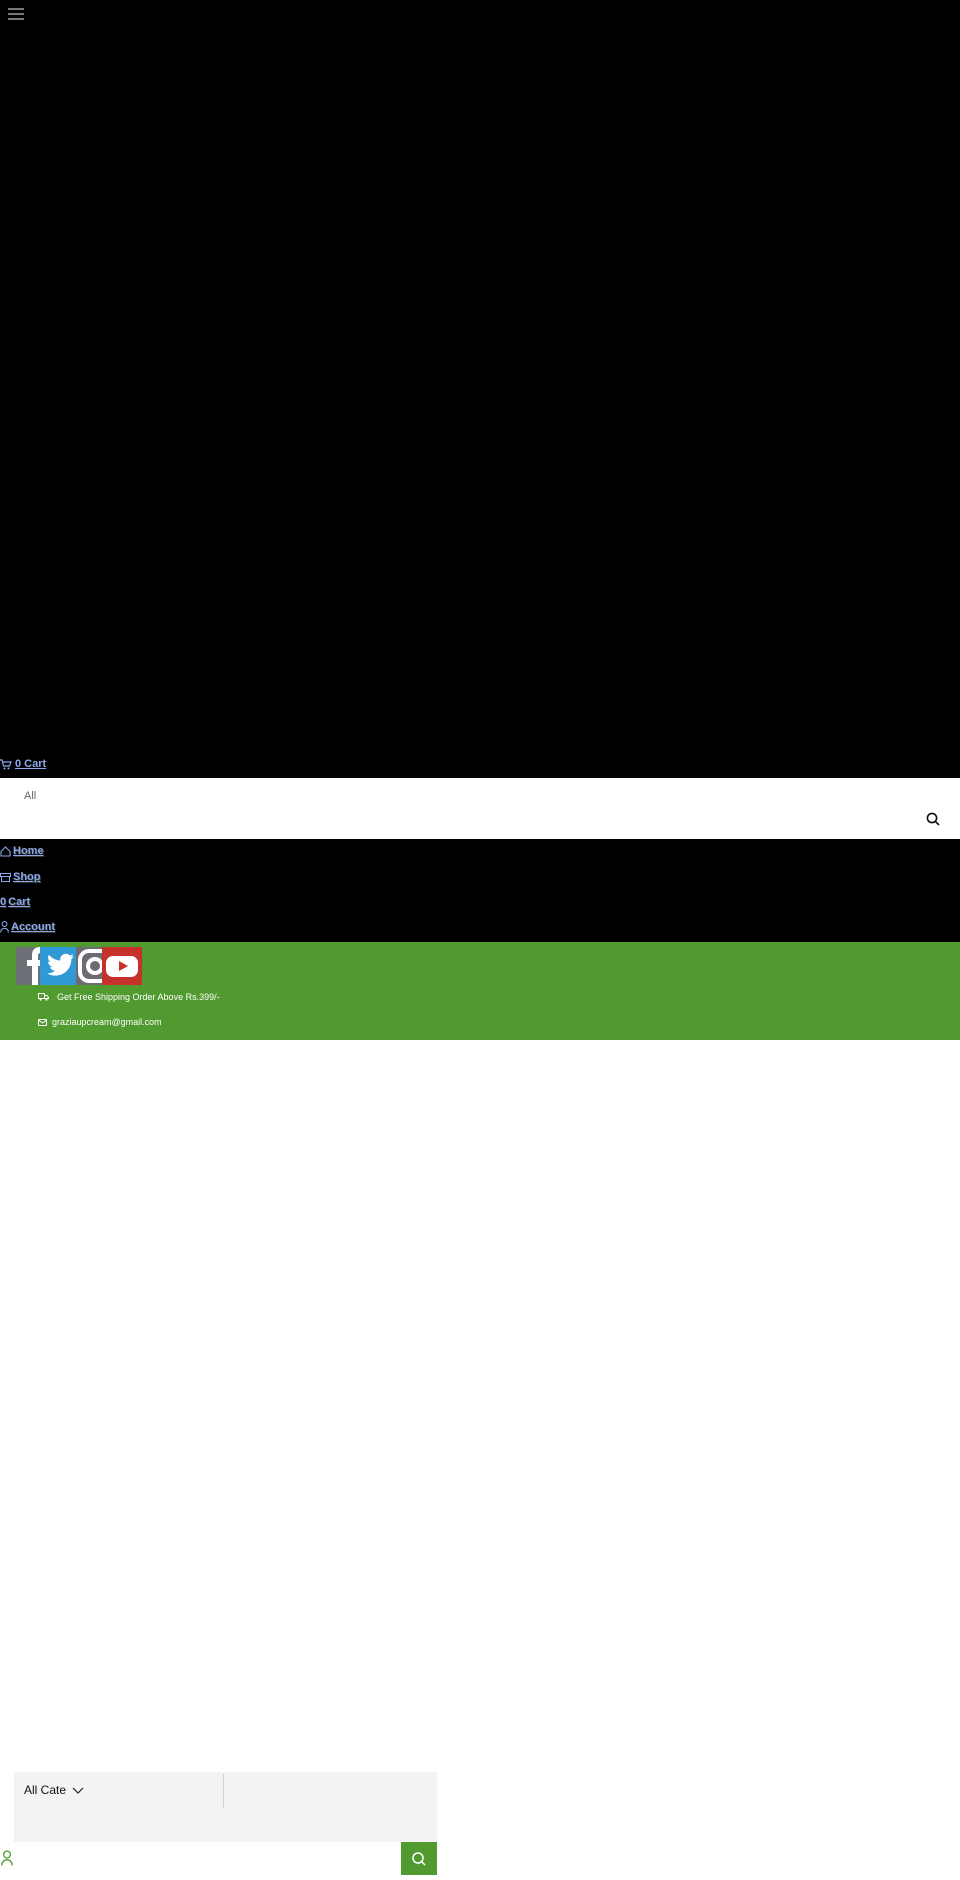 The width and height of the screenshot is (960, 1880). Describe the element at coordinates (45, 1790) in the screenshot. I see `category-dropdown-label: All Categories` at that location.